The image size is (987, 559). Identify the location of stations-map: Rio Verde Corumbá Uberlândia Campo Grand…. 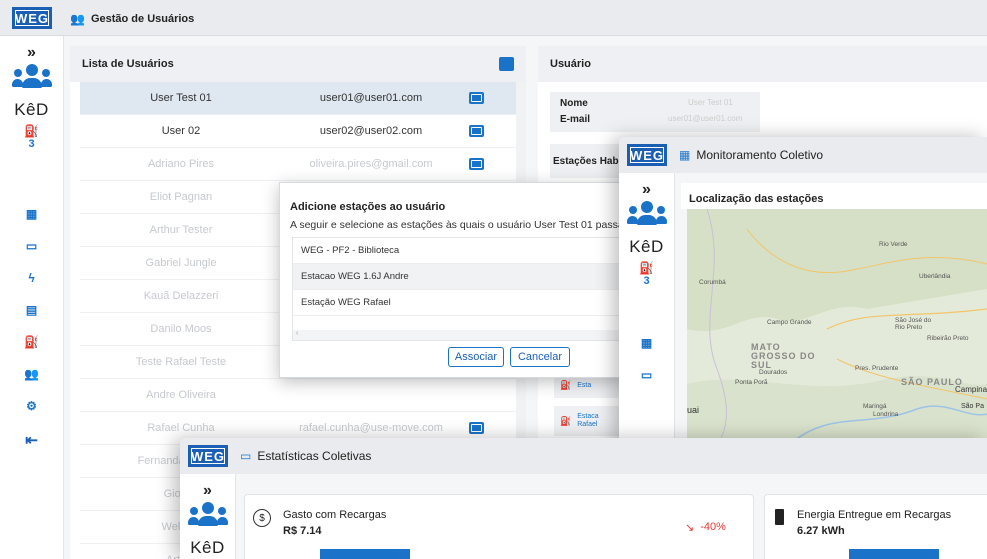
(837, 328).